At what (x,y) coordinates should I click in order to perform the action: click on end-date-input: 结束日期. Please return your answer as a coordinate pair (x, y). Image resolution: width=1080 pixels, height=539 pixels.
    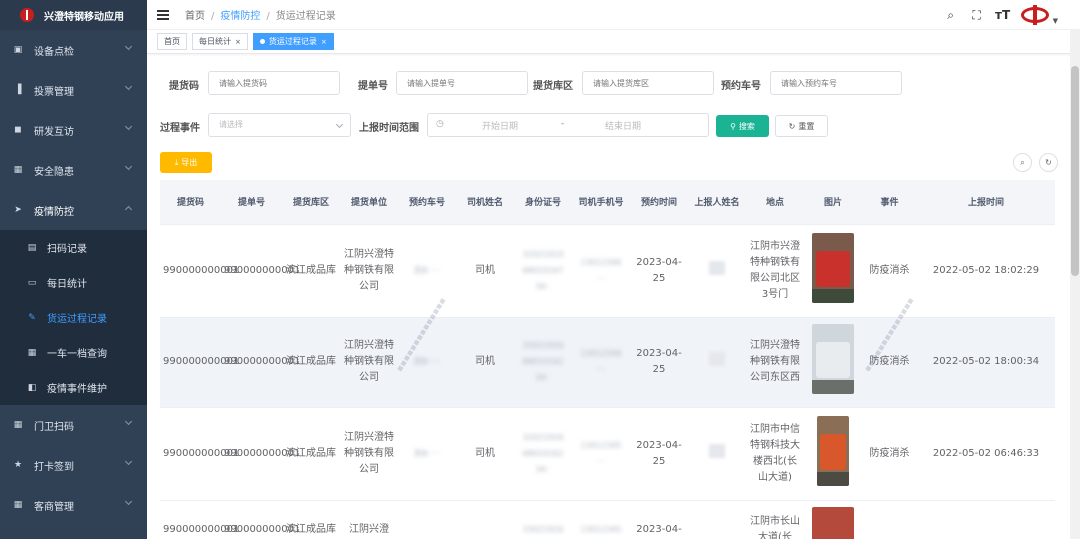
    Looking at the image, I should click on (623, 125).